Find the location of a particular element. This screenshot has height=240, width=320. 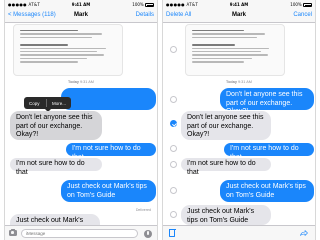

details-button: Details is located at coordinates (145, 15).